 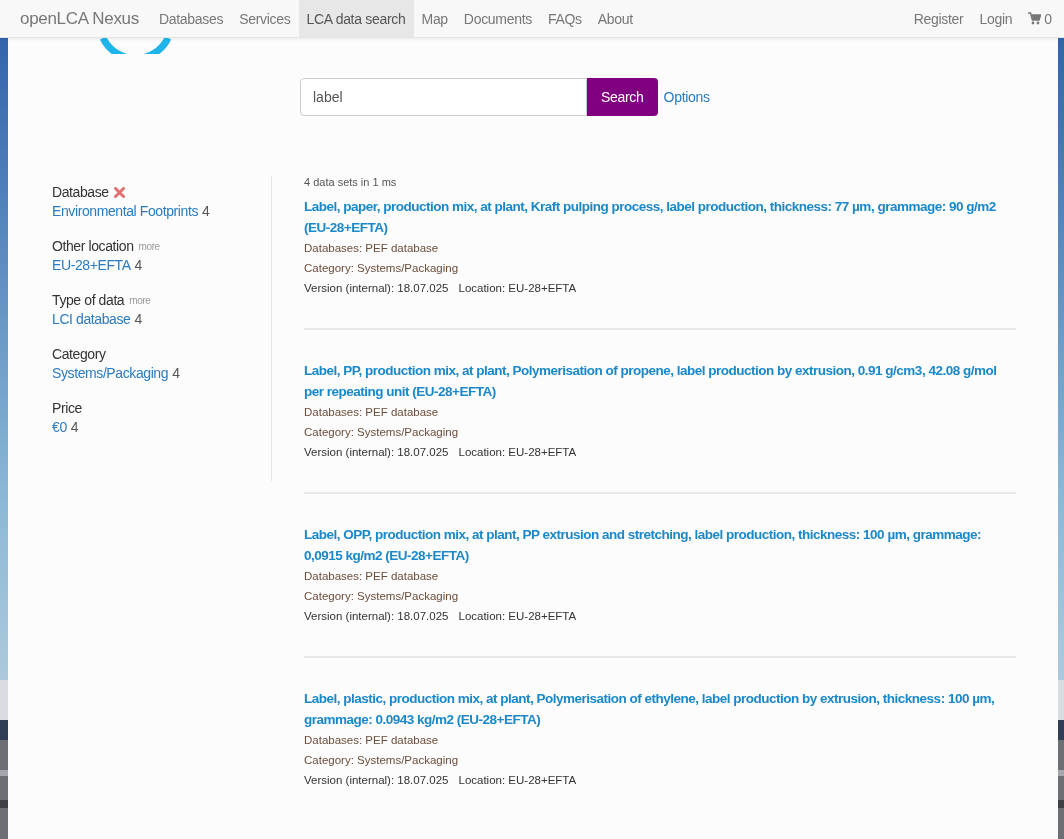 What do you see at coordinates (660, 217) in the screenshot?
I see `result-title-link: Label, paper, production mix, at plant, Kraft pulping process, label production, thickness: 77 µm, grammage: 90 g/m2 (EU-28+EFTA)` at bounding box center [660, 217].